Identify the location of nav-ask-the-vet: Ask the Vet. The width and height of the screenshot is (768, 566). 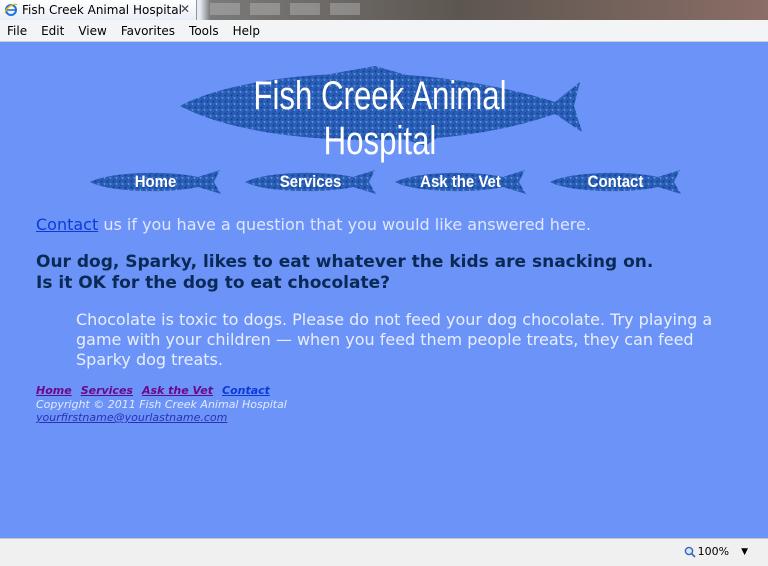
(460, 182).